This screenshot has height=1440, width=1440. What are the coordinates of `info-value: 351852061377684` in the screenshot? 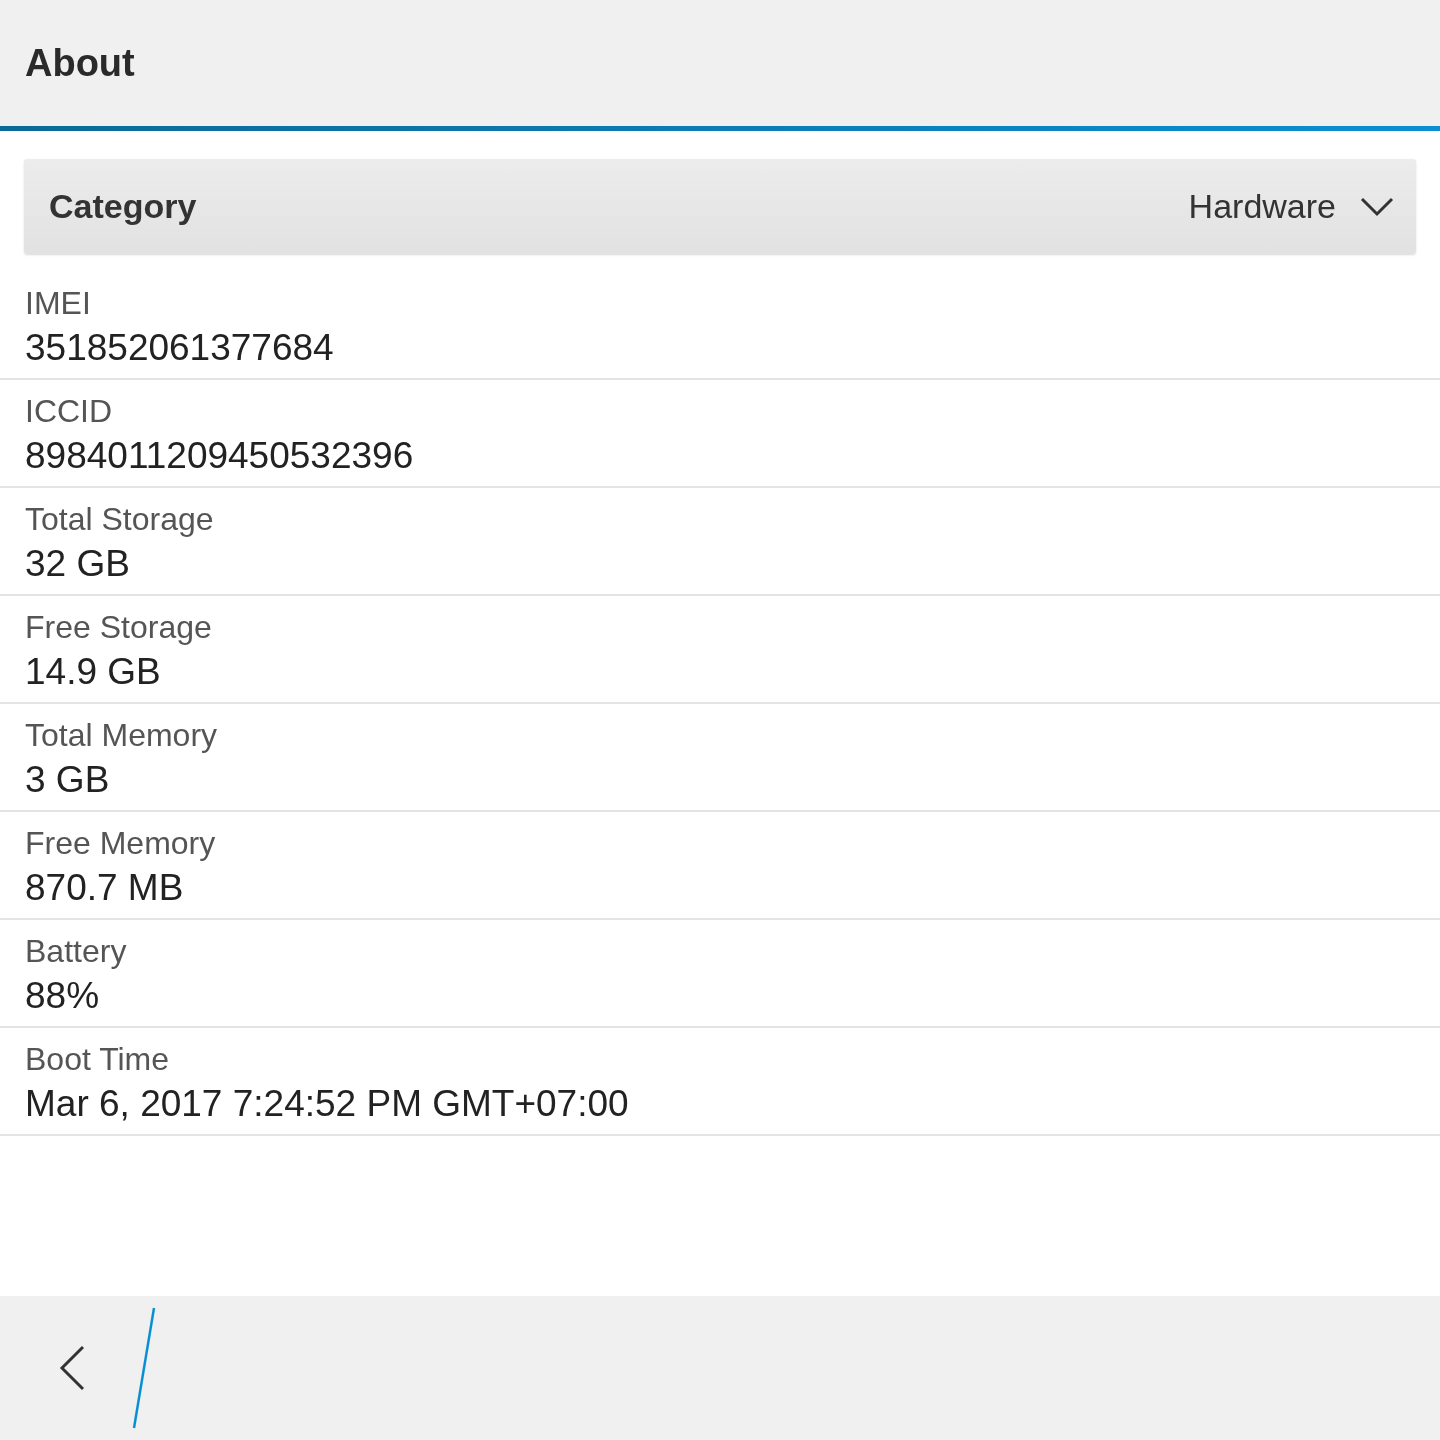 It's located at (179, 348).